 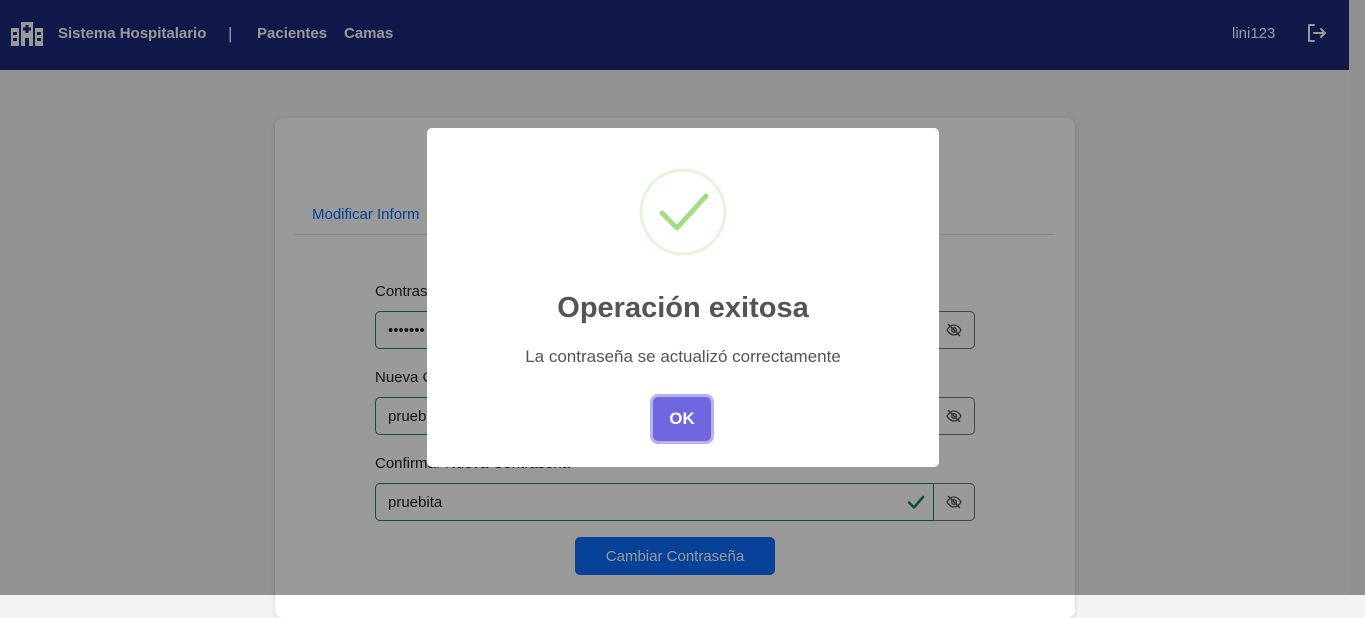 I want to click on dialog-title: Operación exitosa, so click(x=683, y=308).